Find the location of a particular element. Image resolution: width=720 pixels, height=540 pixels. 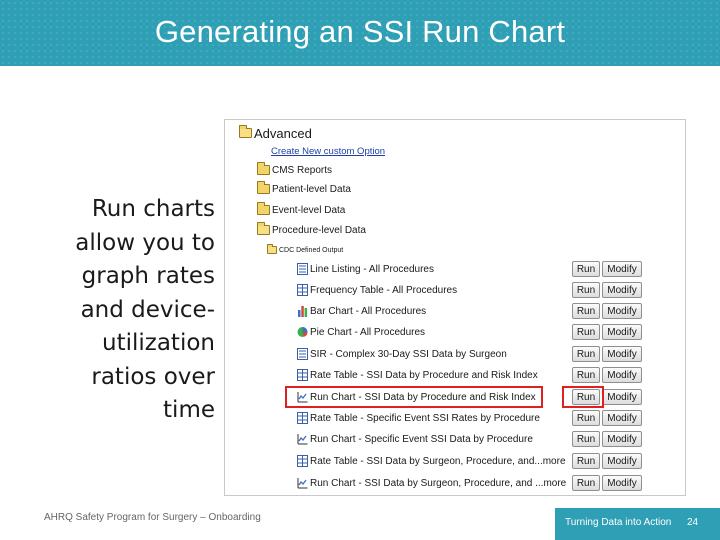

folder-procedure-level-data: Procedure-level Data is located at coordinates (311, 230).